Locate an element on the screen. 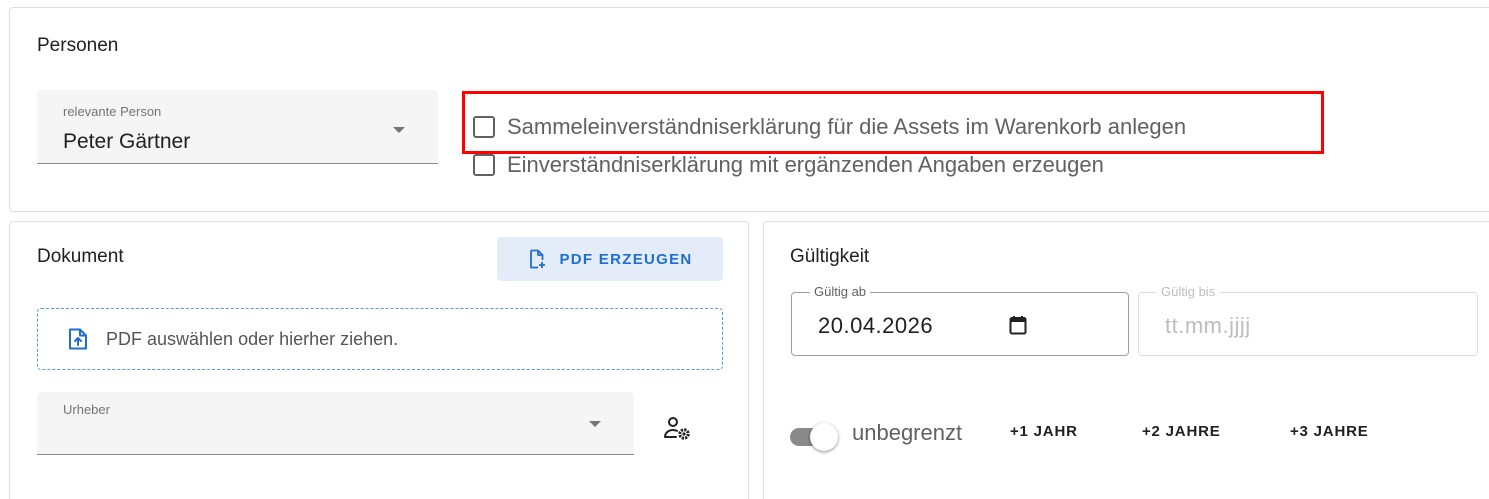  gueltig-bis-placeholder: tt.mm.jjjj is located at coordinates (1208, 325).